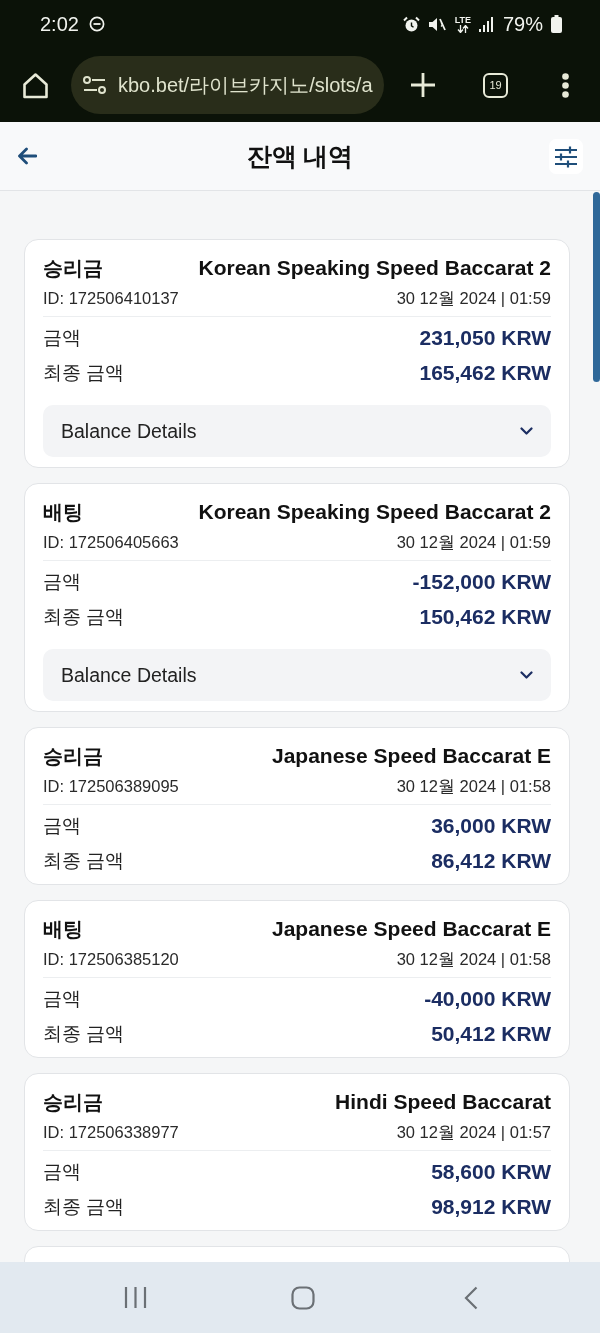  I want to click on alarm-icon, so click(411, 24).